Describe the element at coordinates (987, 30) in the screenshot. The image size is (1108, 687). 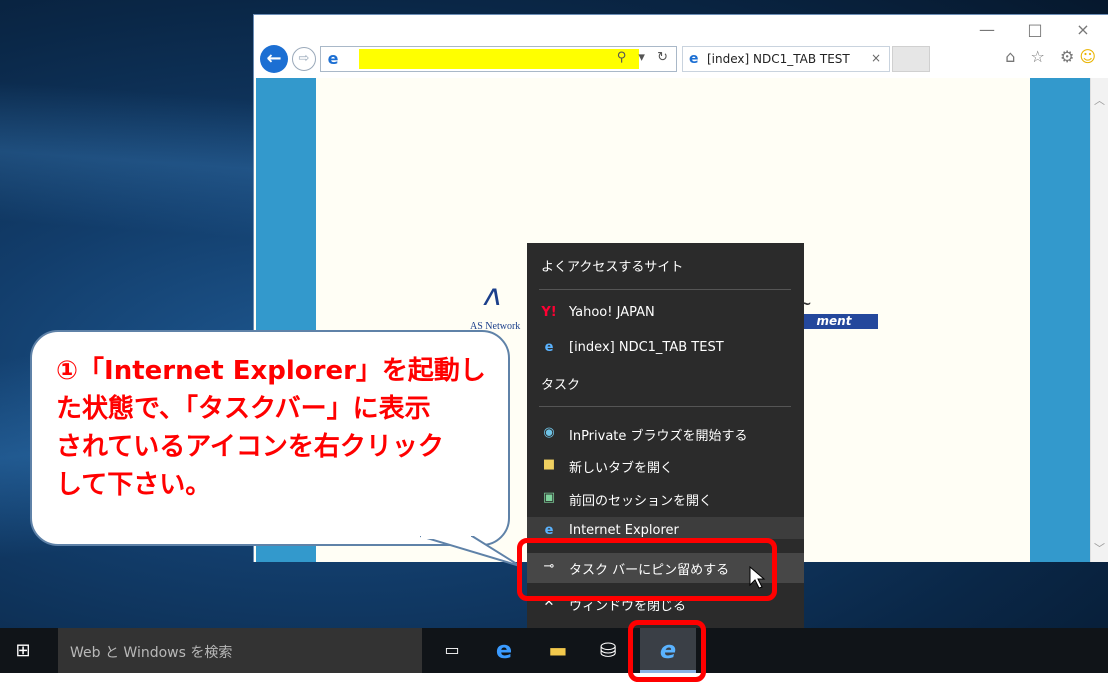
I see `minimize-button: —` at that location.